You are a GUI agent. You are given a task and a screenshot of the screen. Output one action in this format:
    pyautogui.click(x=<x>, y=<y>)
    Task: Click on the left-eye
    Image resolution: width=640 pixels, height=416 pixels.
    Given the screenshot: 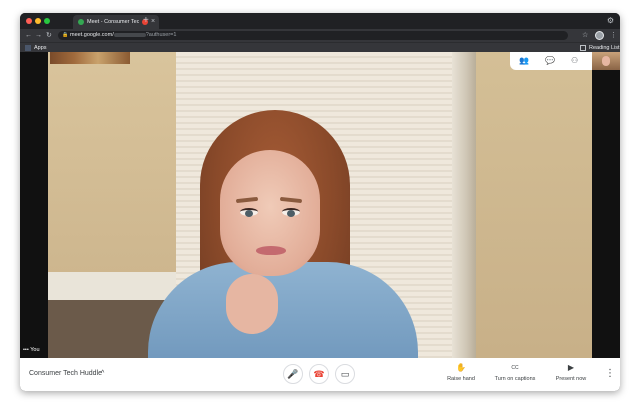 What is the action you would take?
    pyautogui.click(x=249, y=212)
    